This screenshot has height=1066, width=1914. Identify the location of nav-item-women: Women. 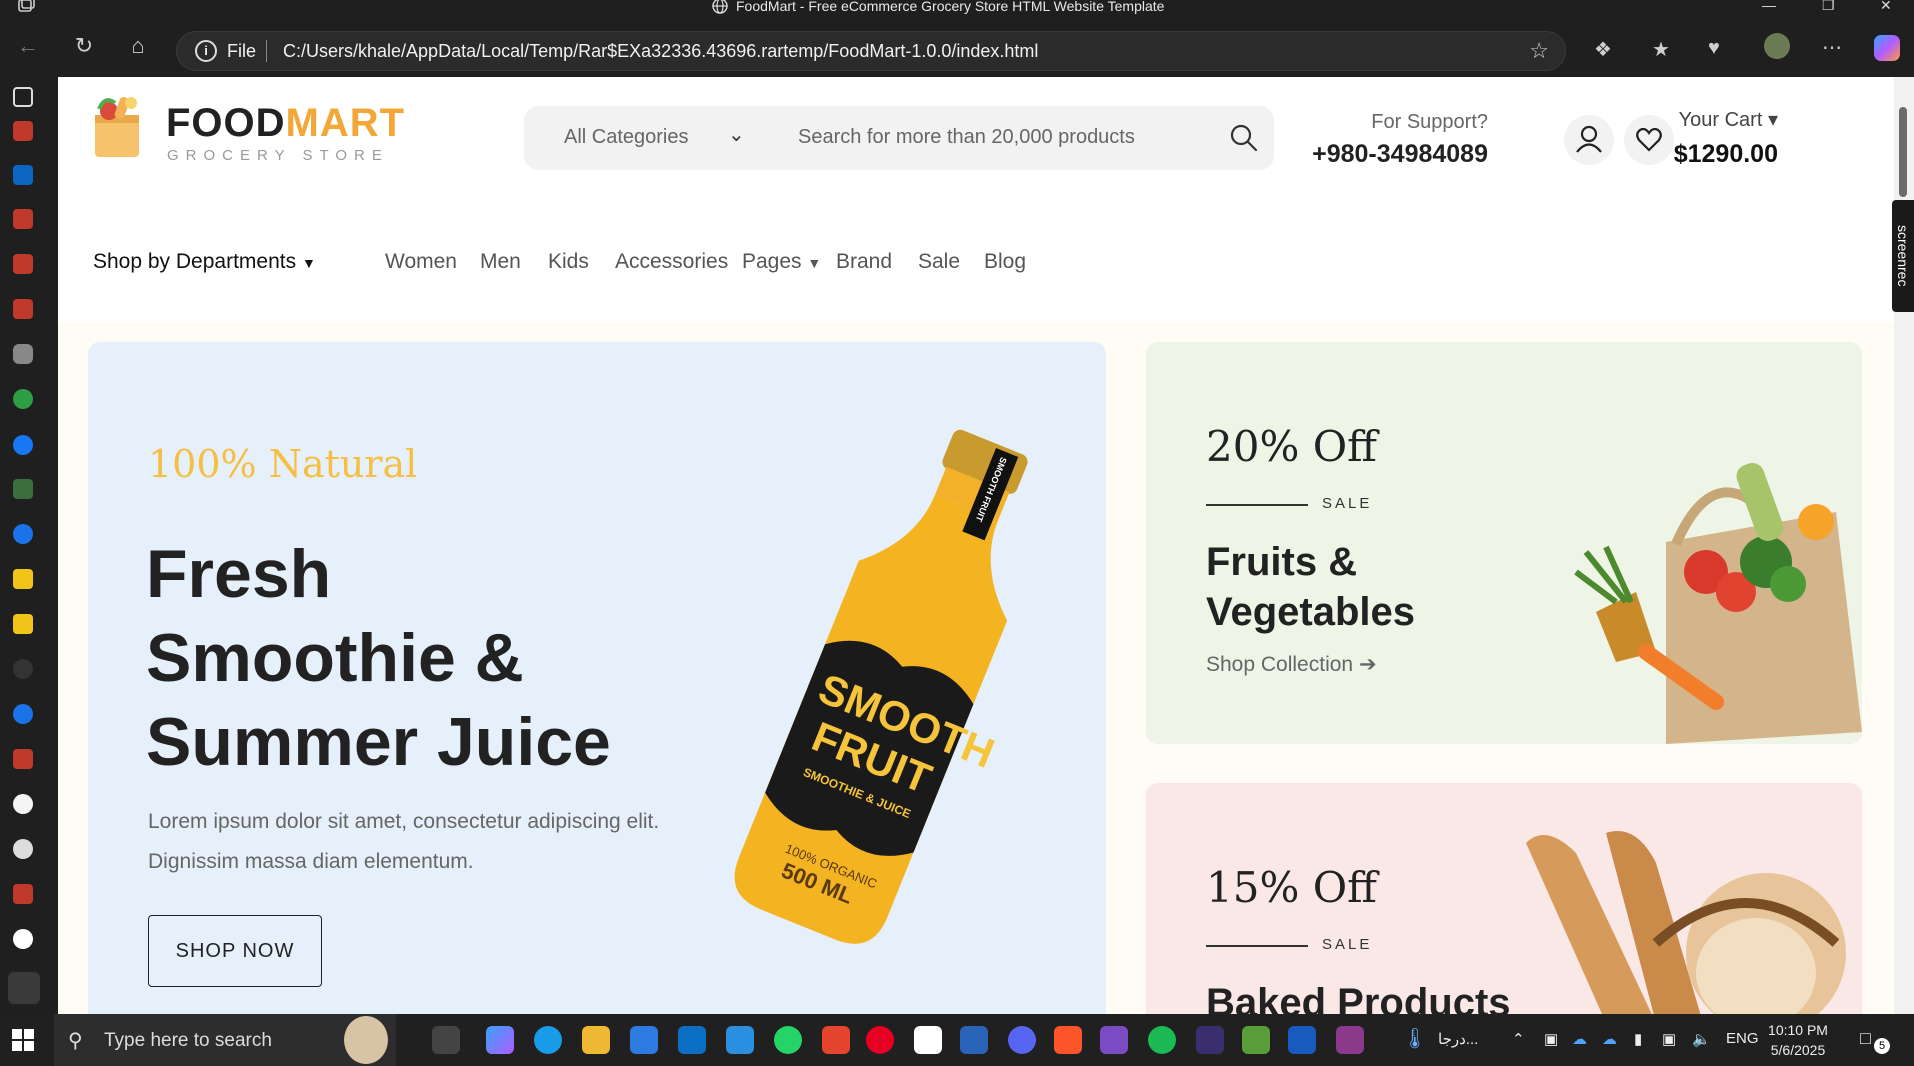
(421, 262).